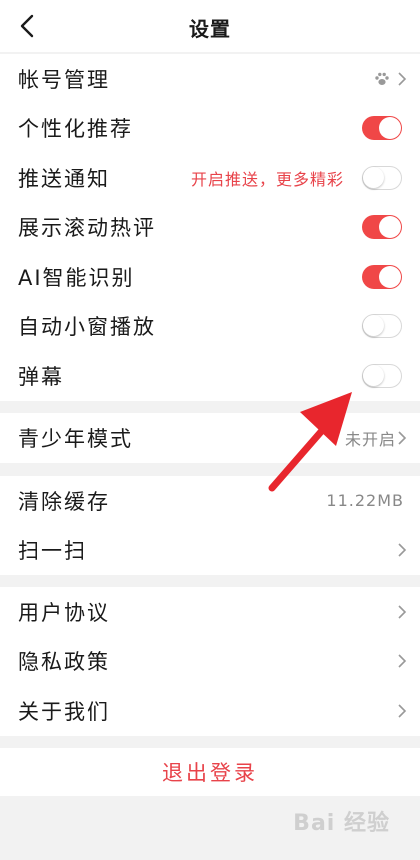 The width and height of the screenshot is (420, 860). Describe the element at coordinates (75, 438) in the screenshot. I see `row-label: 青少年模式` at that location.